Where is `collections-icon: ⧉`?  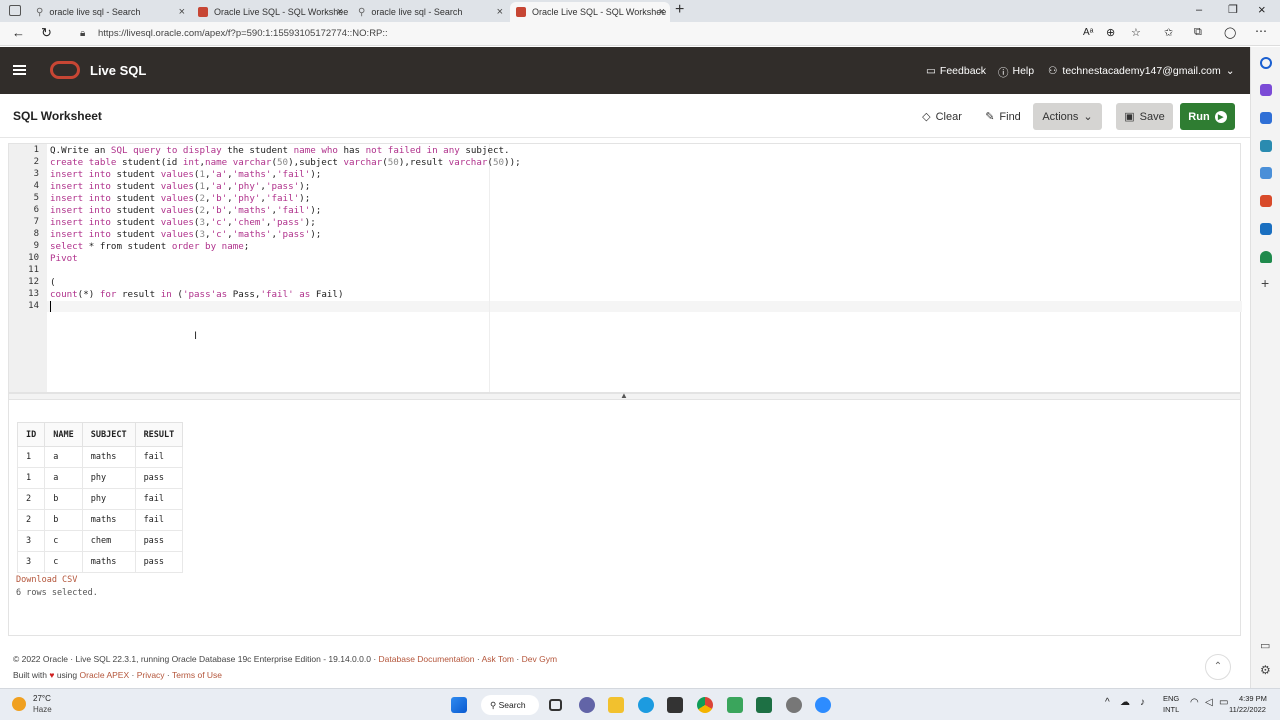 collections-icon: ⧉ is located at coordinates (1198, 32).